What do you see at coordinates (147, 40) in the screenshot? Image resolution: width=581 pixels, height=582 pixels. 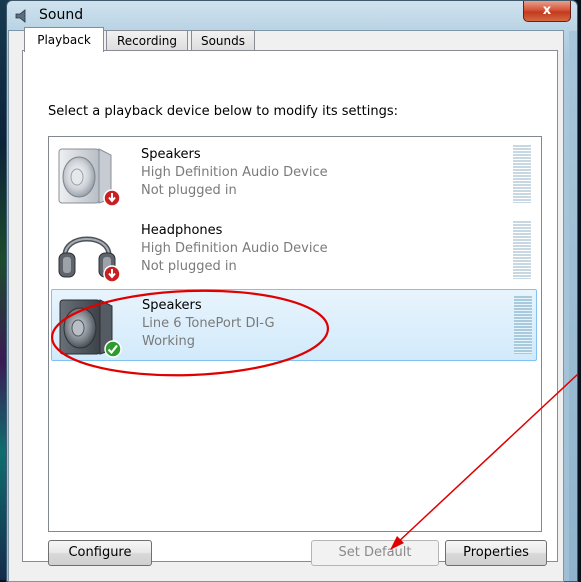 I see `tab-recording: Recording` at bounding box center [147, 40].